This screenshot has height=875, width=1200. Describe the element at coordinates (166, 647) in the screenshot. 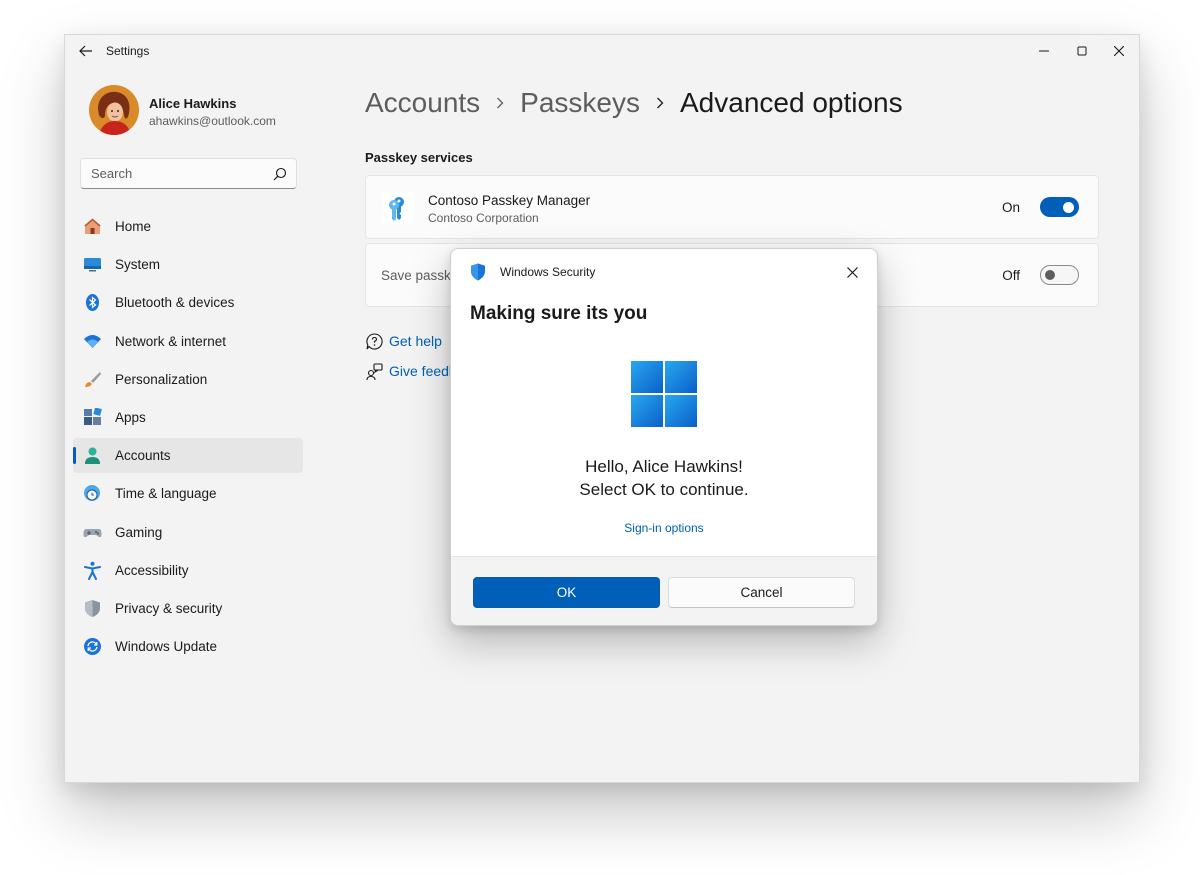

I see `sidebar-item-label: Windows Update` at that location.